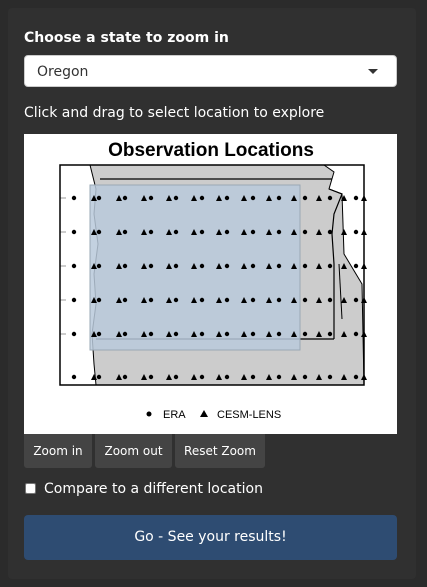 This screenshot has width=427, height=587. I want to click on reset-zoom-button: Reset Zoom, so click(220, 451).